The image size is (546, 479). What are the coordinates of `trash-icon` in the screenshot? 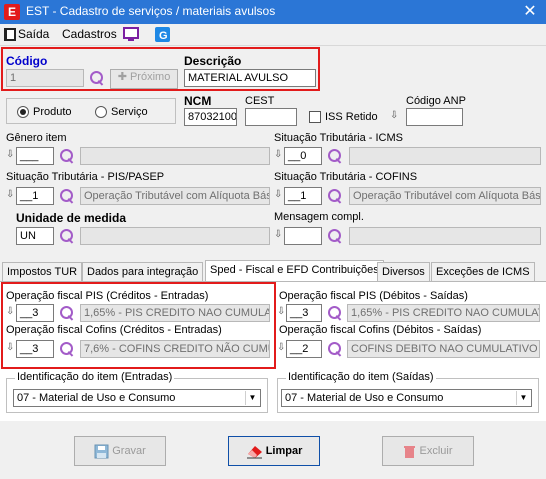 It's located at (410, 451).